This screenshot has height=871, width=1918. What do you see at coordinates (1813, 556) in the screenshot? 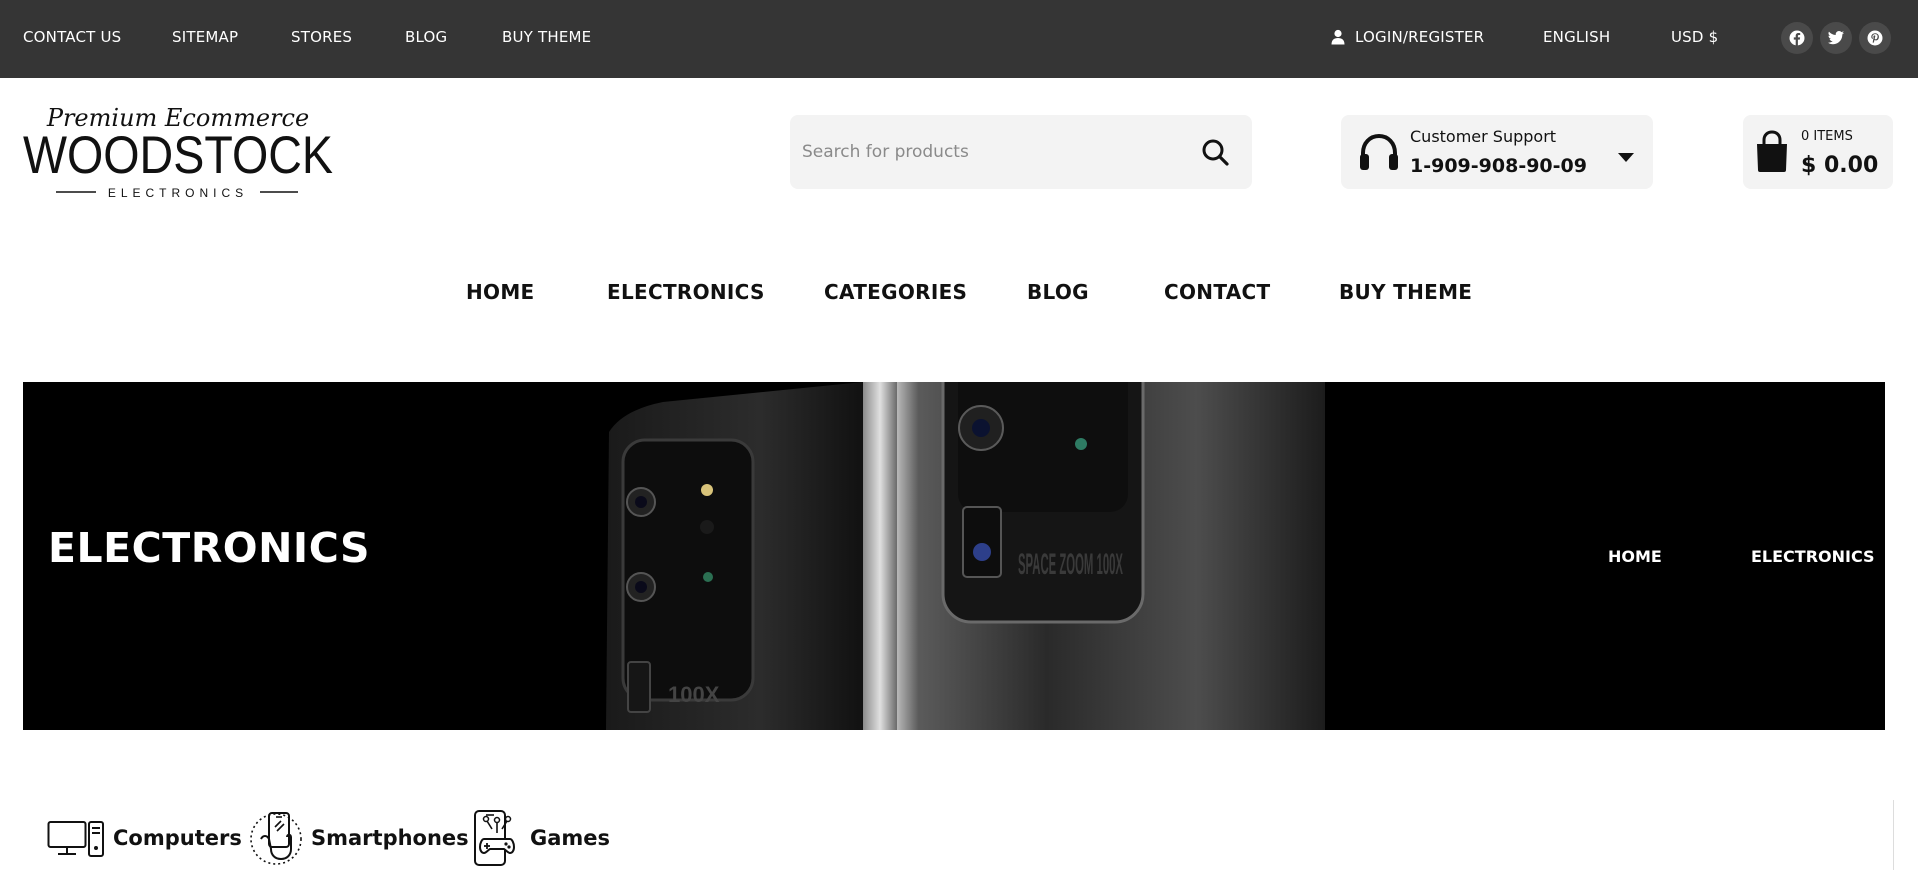
I see `breadcrumb-current: ELECTRONICS` at bounding box center [1813, 556].